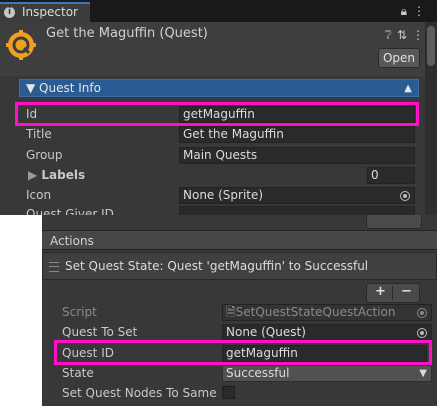 The width and height of the screenshot is (437, 406). I want to click on group-field: Main Quests, so click(297, 155).